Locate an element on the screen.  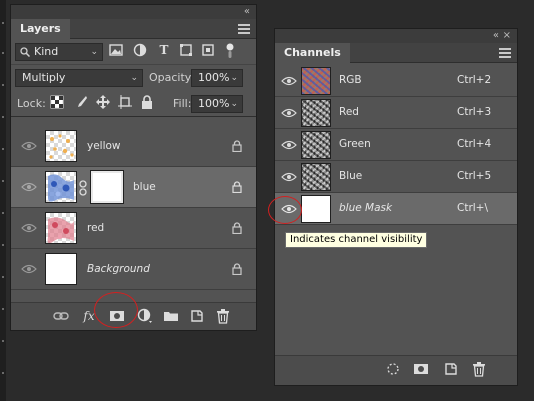
panel-drag-bar: « is located at coordinates (133, 12).